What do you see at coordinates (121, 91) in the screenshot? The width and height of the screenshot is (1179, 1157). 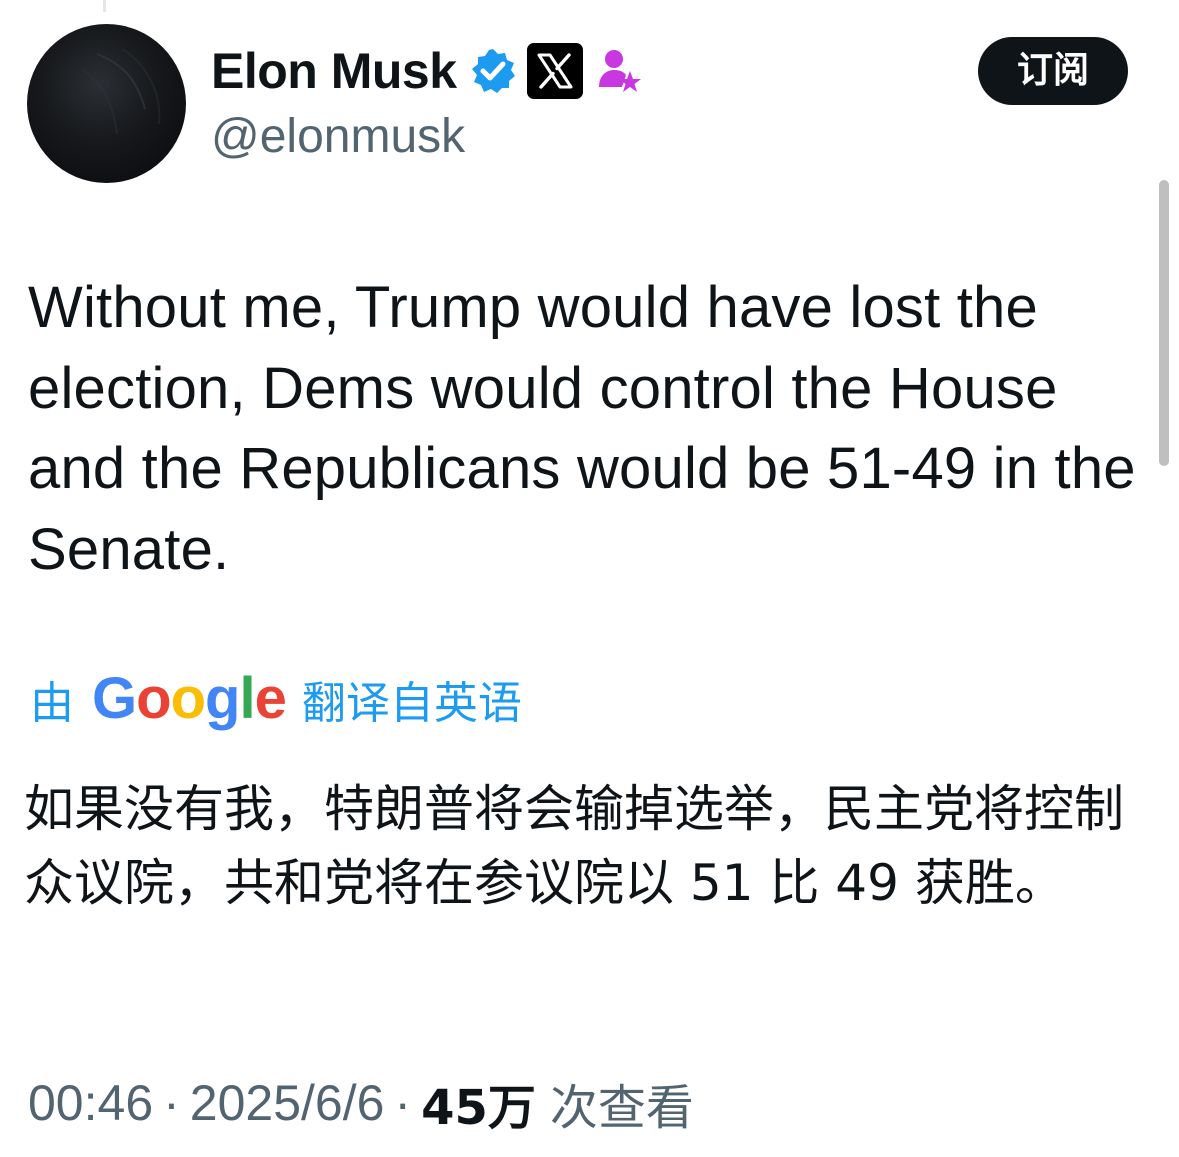 I see `avatar-image` at bounding box center [121, 91].